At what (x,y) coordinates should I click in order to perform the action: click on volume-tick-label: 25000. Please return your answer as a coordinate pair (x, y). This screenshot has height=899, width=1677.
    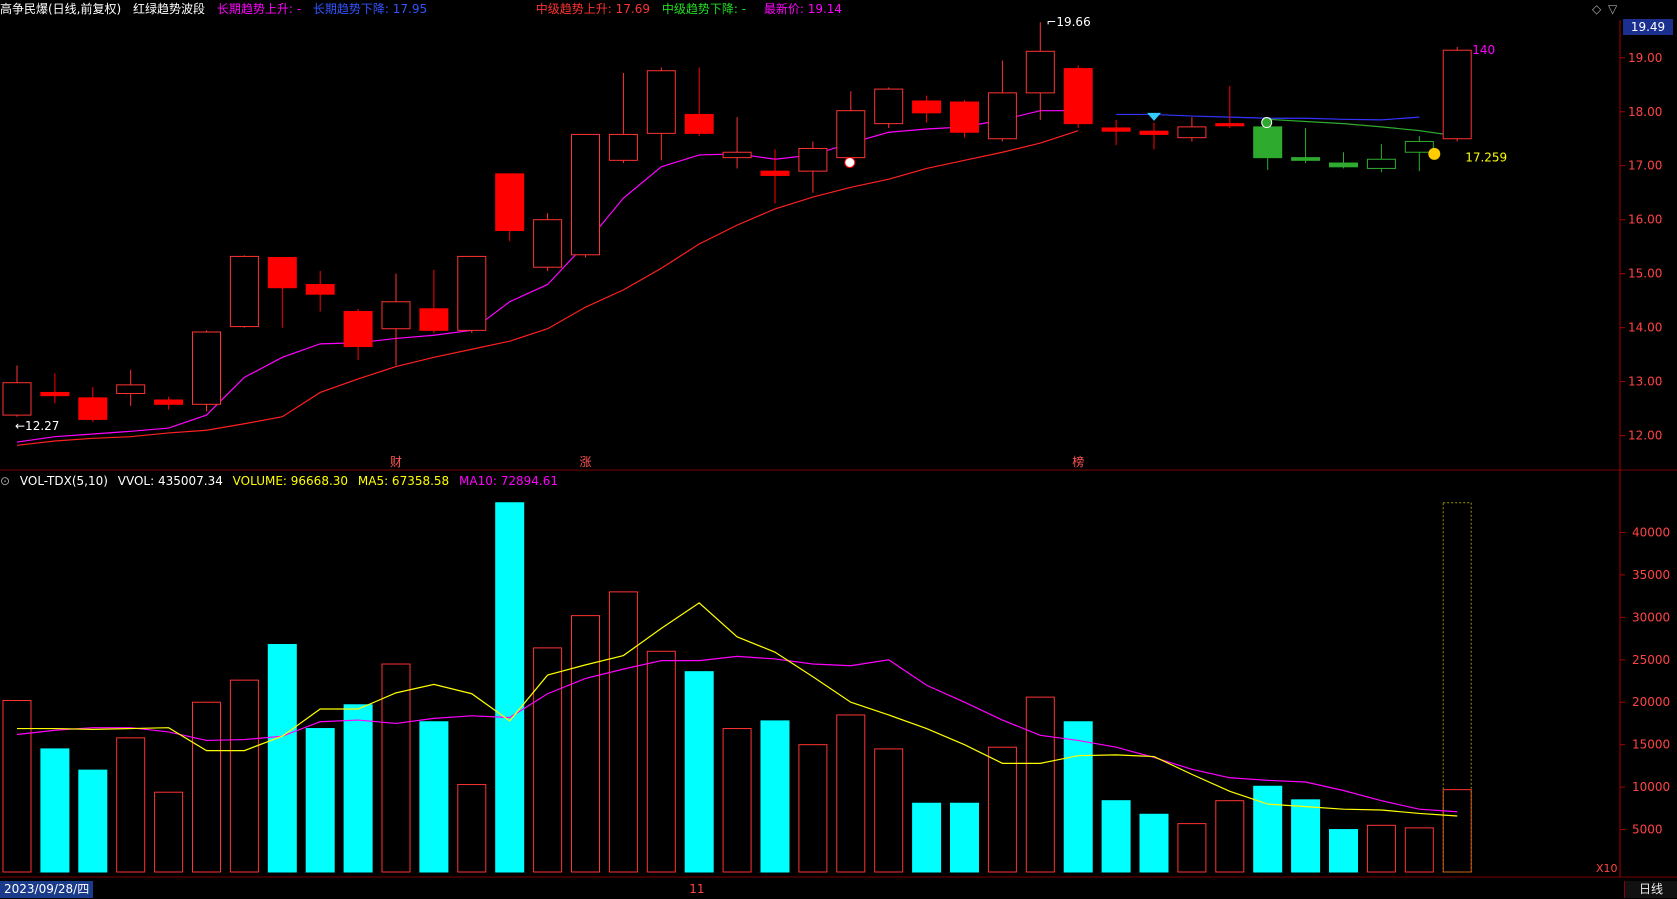
    Looking at the image, I should click on (1651, 660).